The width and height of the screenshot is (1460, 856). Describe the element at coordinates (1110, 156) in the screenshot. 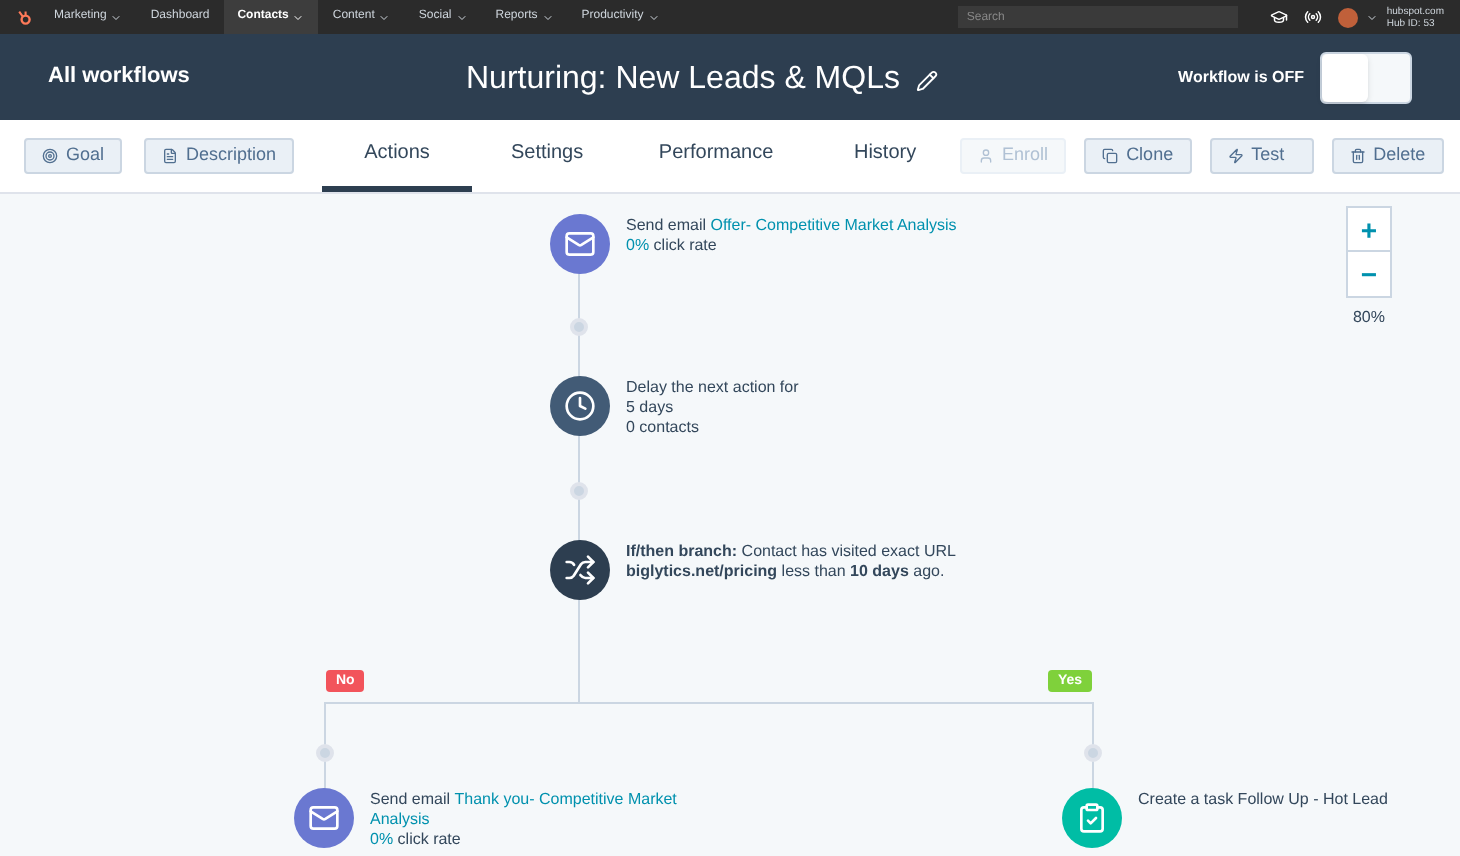

I see `clone-icon` at that location.